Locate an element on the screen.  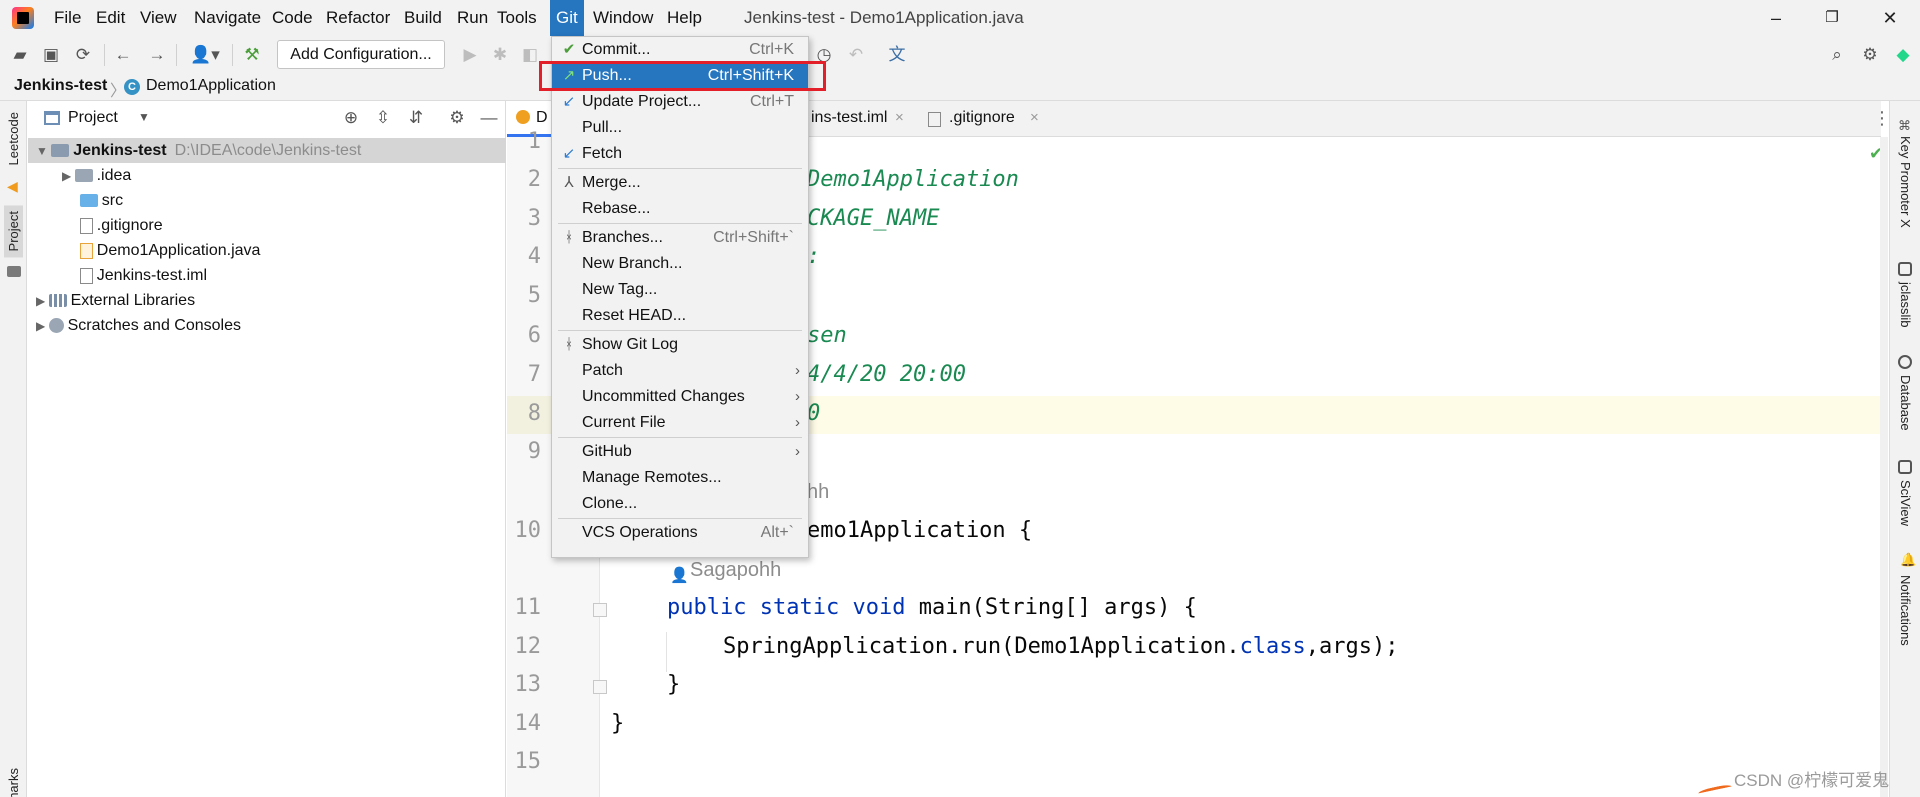
open-folder-icon: ▰ is located at coordinates (20, 55).